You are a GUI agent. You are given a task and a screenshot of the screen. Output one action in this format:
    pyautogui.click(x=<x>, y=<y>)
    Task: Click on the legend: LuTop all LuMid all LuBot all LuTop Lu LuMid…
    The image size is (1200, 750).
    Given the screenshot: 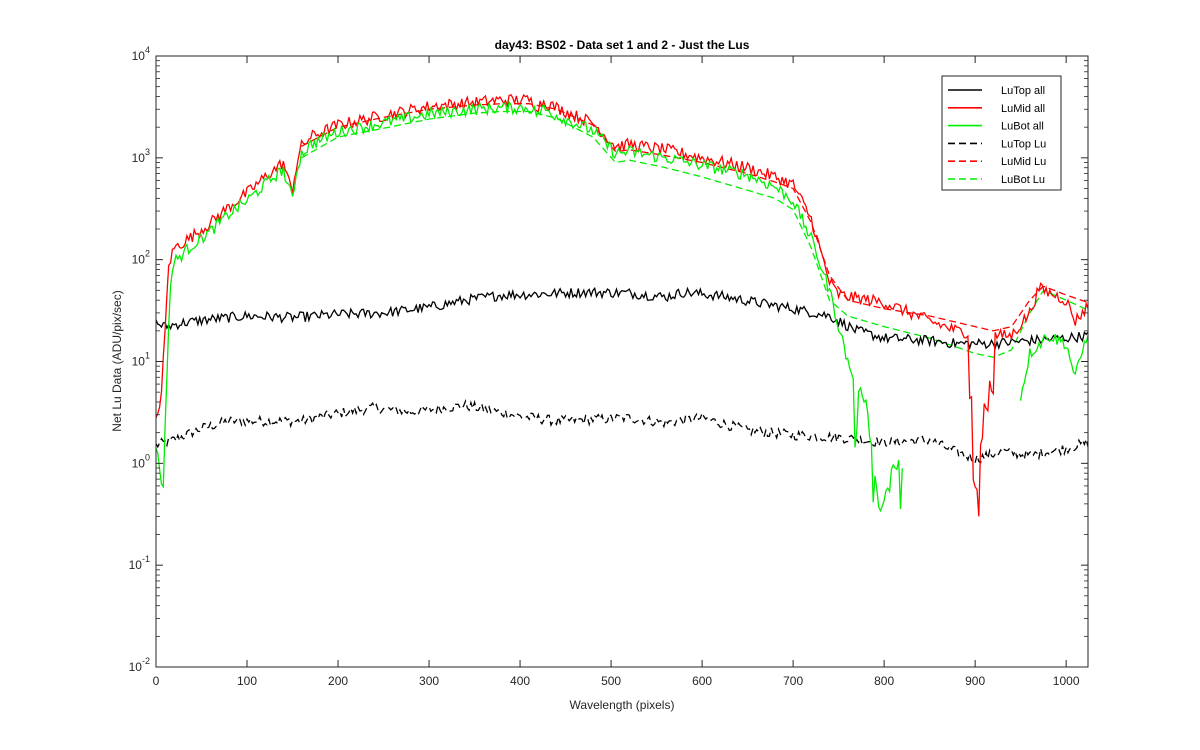 What is the action you would take?
    pyautogui.click(x=1001, y=133)
    